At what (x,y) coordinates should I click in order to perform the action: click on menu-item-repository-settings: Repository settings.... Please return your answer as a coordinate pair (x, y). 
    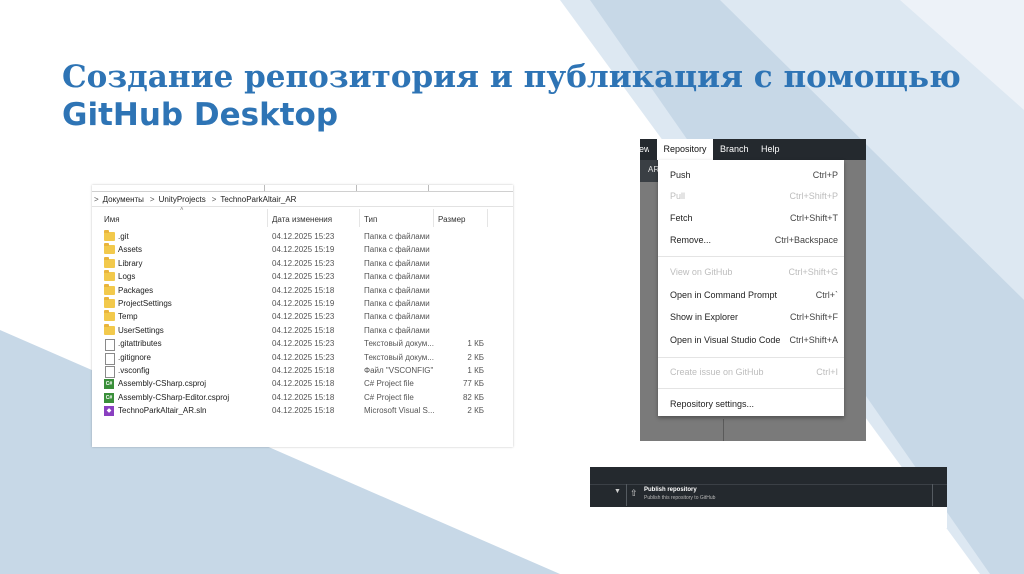
    Looking at the image, I should click on (754, 406).